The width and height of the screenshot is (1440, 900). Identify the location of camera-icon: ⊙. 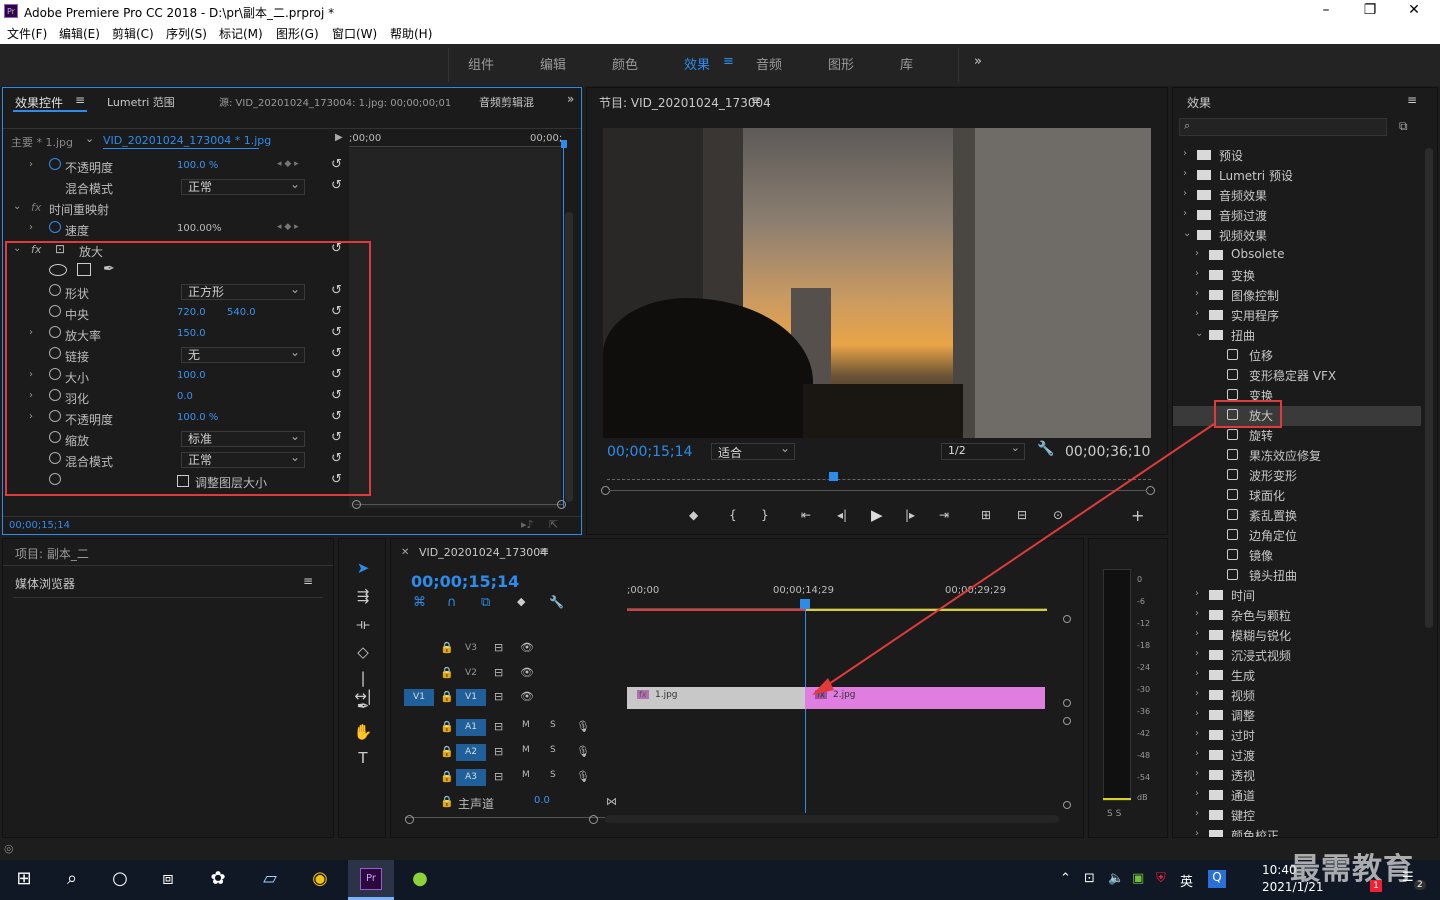
(1058, 515).